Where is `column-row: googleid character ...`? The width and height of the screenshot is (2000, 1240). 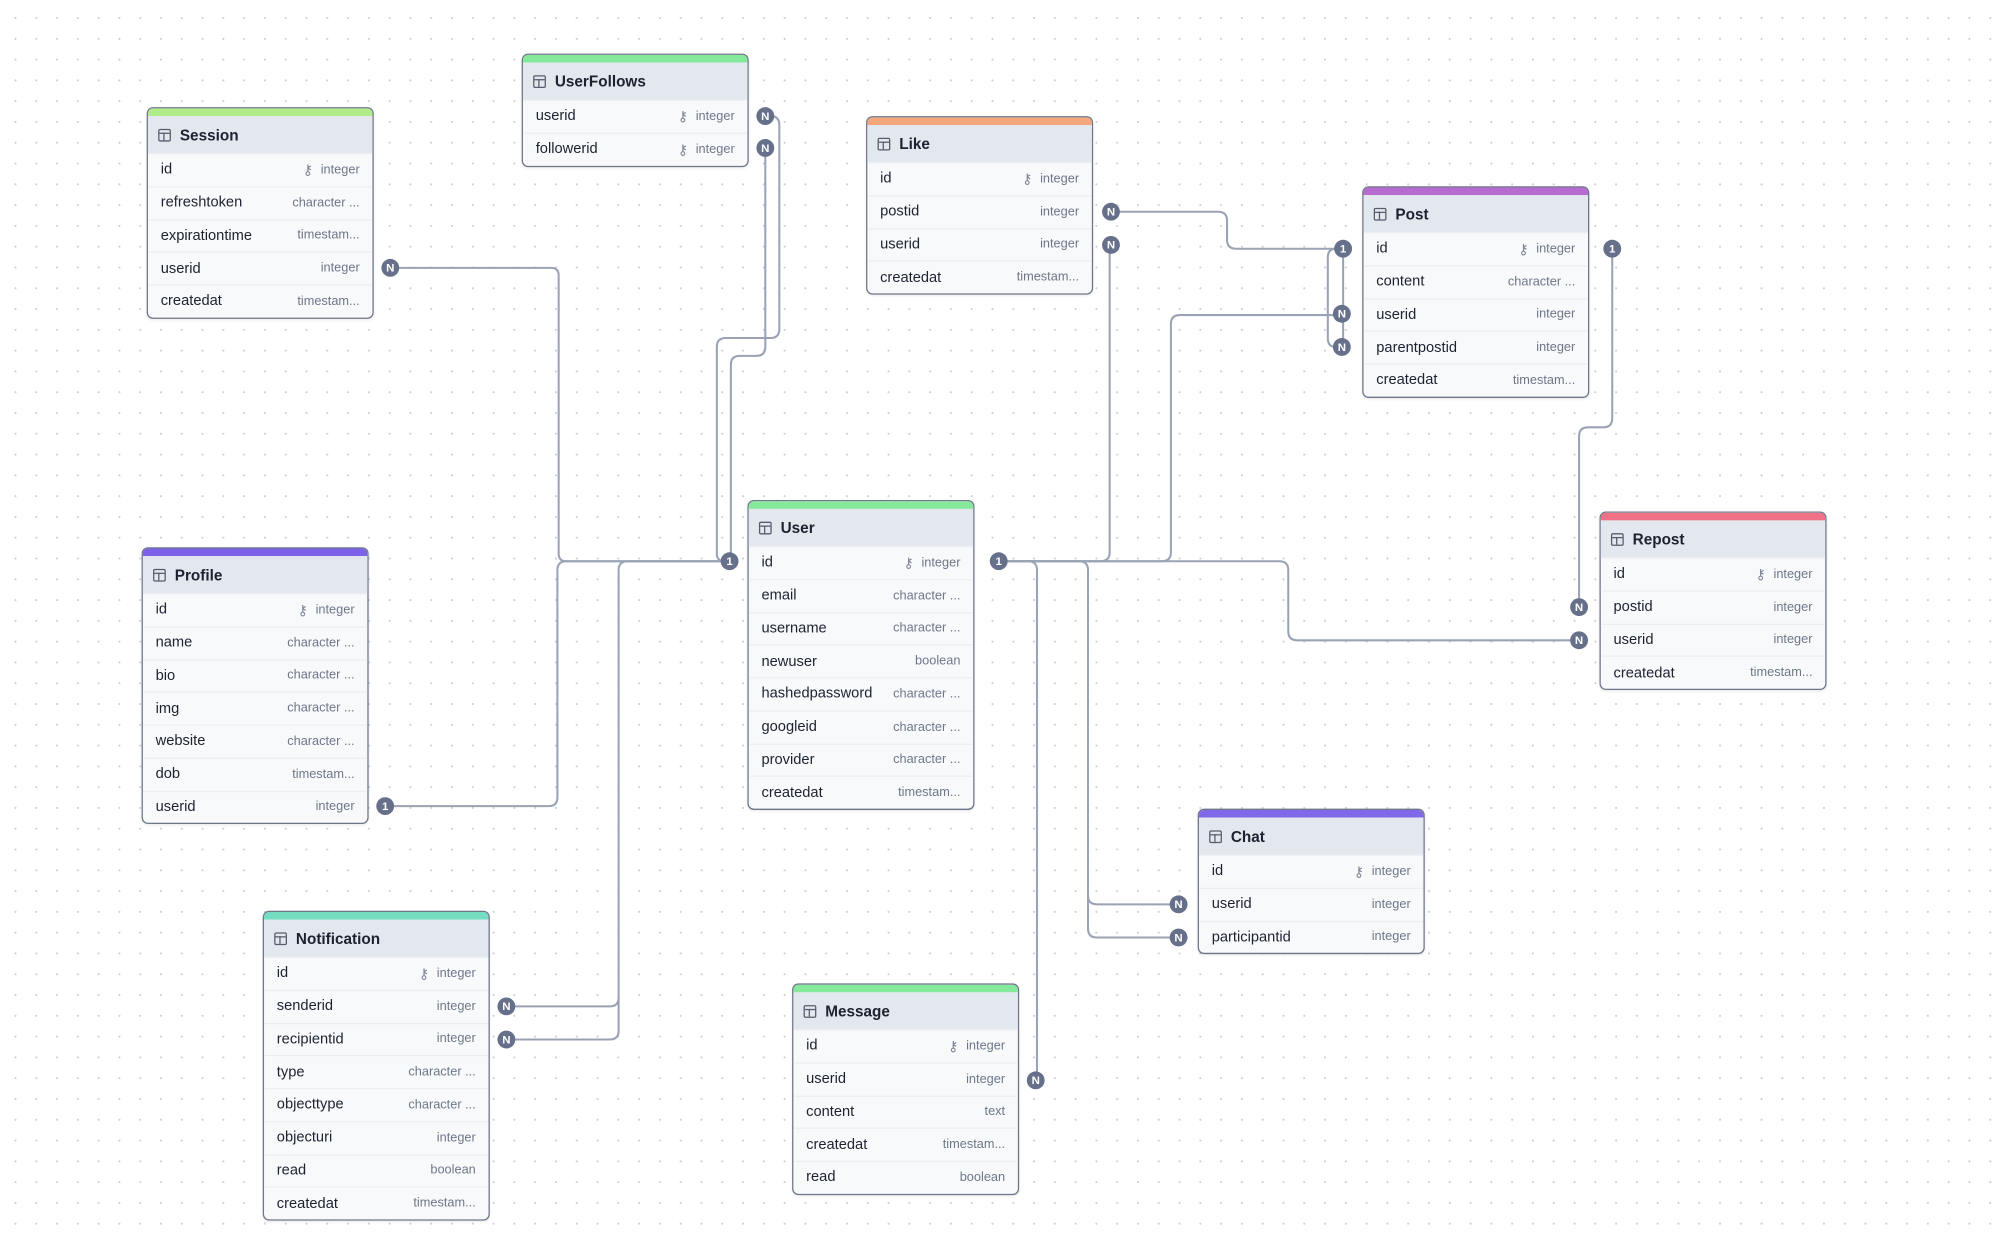 column-row: googleid character ... is located at coordinates (861, 726).